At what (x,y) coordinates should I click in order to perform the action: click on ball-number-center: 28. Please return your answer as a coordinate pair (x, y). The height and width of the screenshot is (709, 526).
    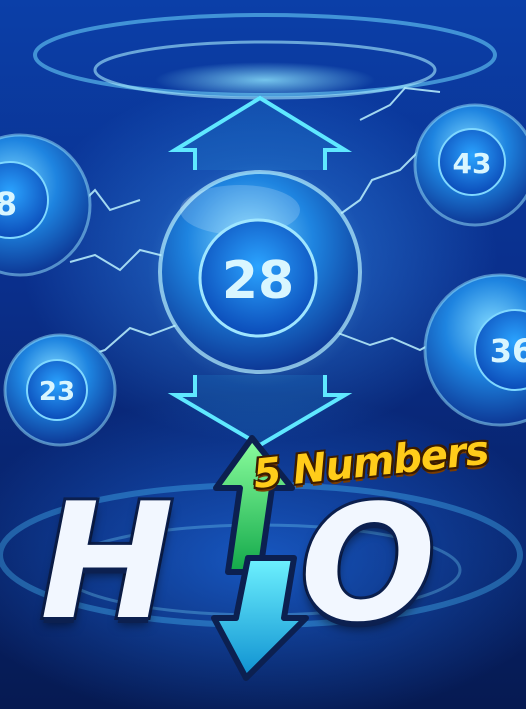
    Looking at the image, I should click on (258, 281).